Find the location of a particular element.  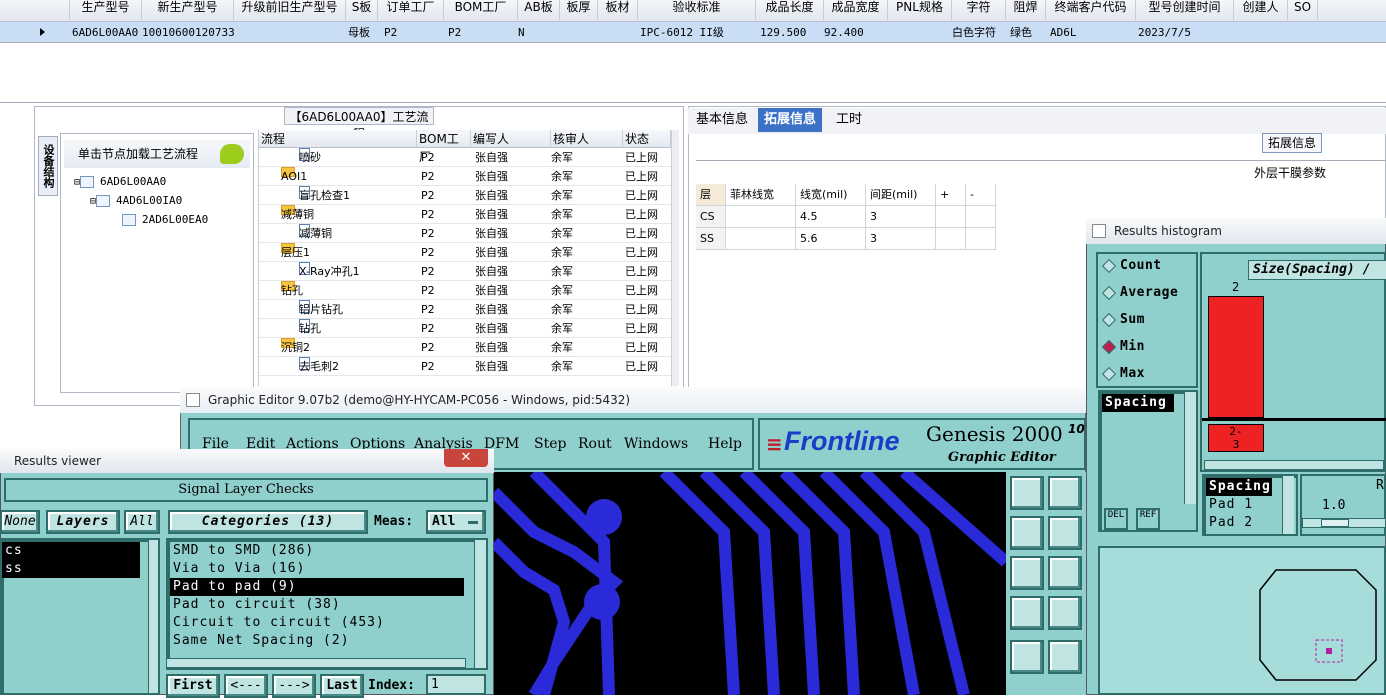

tab-work-hours: 工时 is located at coordinates (849, 120).